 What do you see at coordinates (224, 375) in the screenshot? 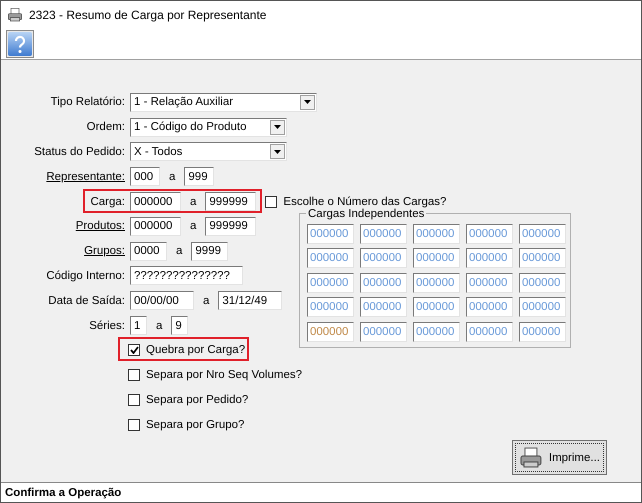
I see `checkbox-label: Separa por Nro Seq Volumes?` at bounding box center [224, 375].